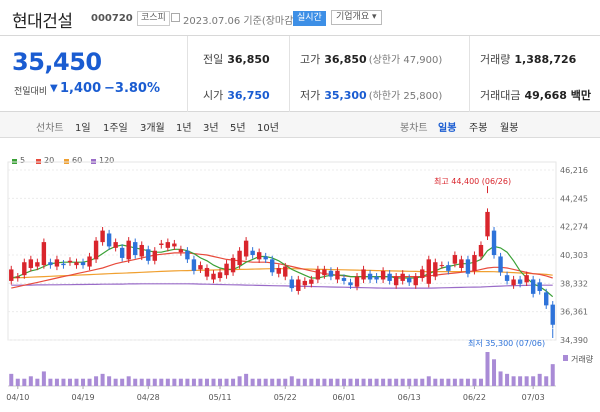 This screenshot has width=600, height=412. I want to click on min-annotation: 최저 35,300 (07/06), so click(506, 343).